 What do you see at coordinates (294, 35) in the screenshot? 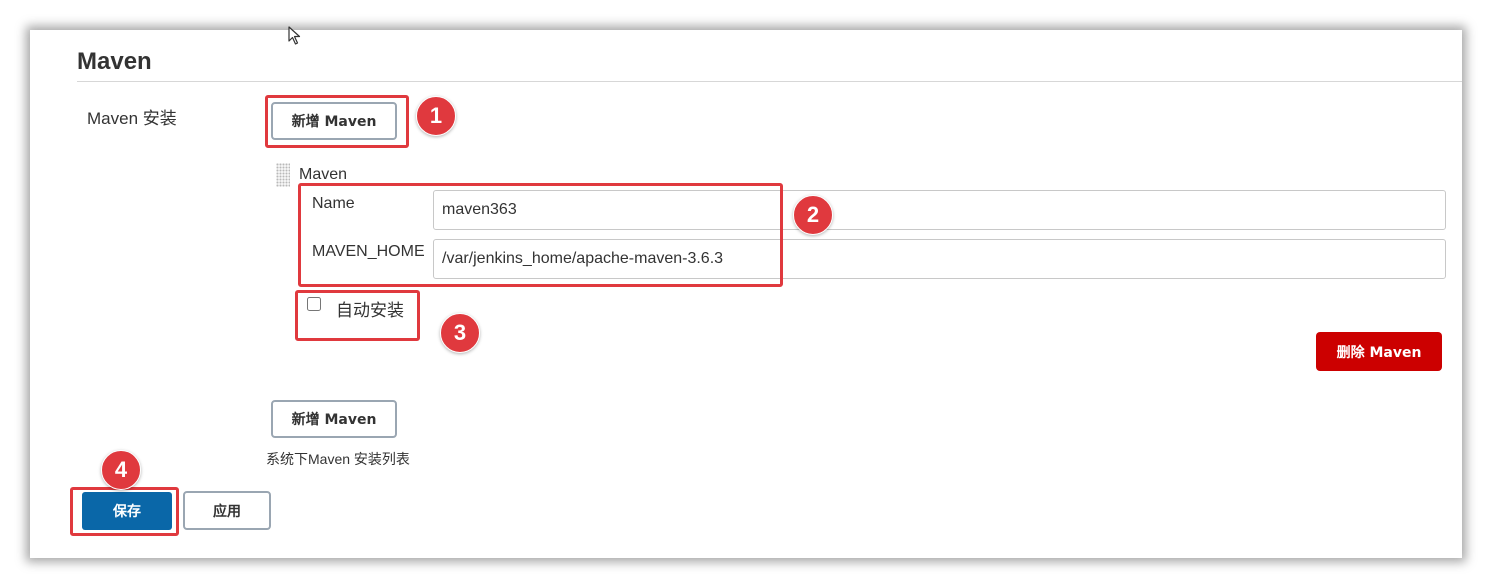
I see `mouse-cursor-icon` at bounding box center [294, 35].